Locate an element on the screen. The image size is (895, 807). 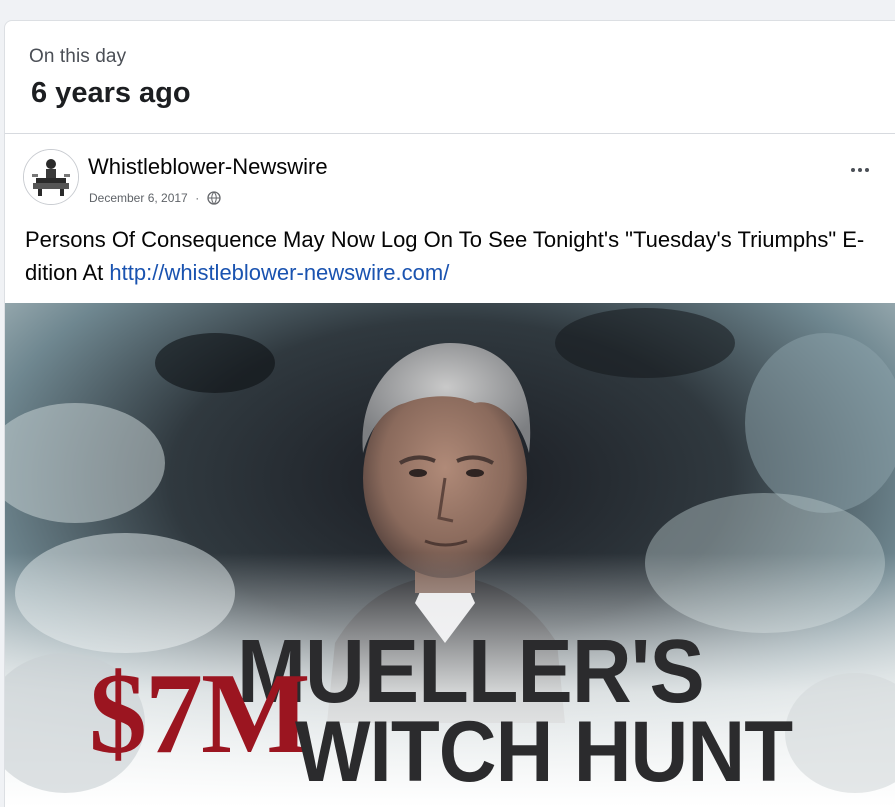
headline-line2: WITCH HUNT is located at coordinates (544, 752).